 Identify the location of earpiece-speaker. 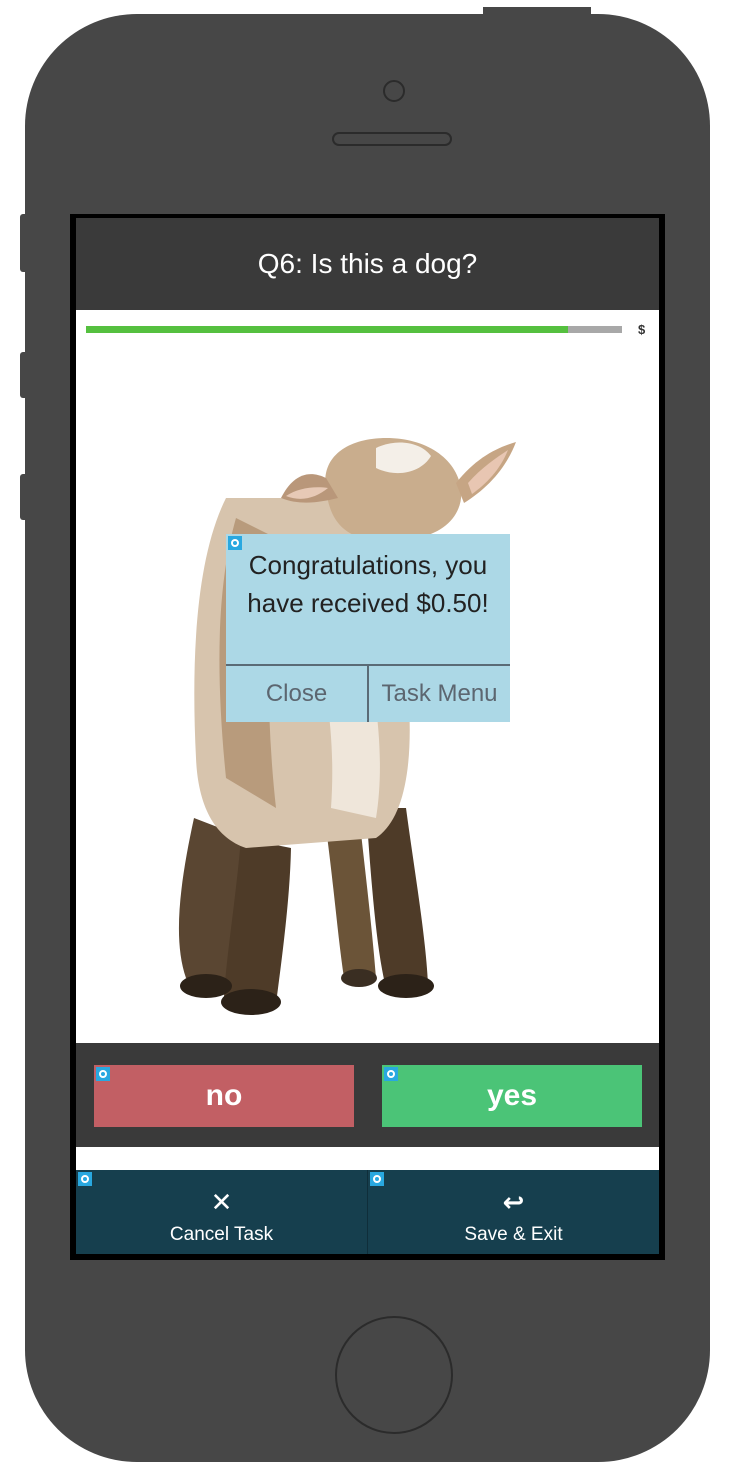
(392, 139).